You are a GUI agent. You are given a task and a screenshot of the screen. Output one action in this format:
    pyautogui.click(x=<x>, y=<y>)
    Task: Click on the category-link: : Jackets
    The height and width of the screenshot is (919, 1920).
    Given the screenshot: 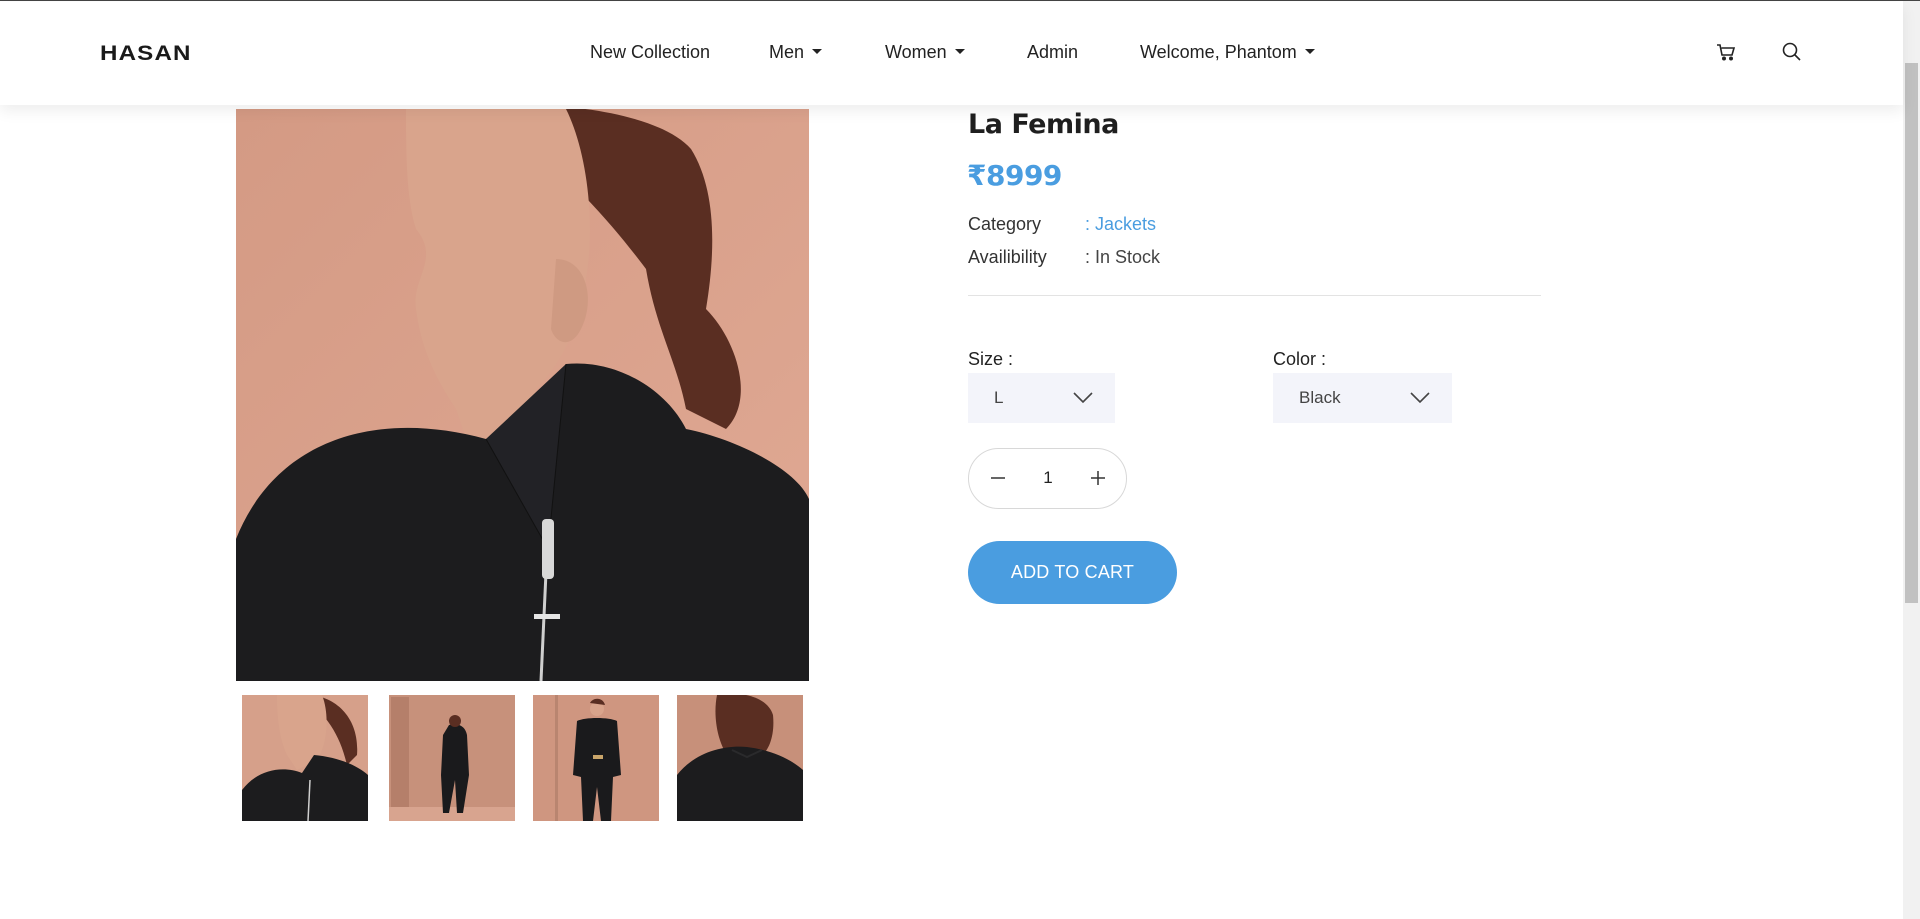 What is the action you would take?
    pyautogui.click(x=1120, y=224)
    